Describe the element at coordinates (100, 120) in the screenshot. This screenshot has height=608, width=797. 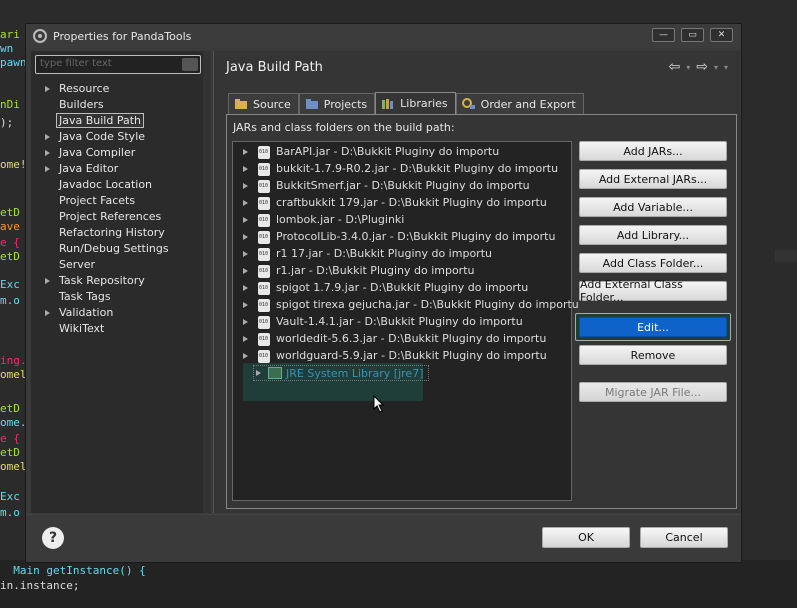
I see `tree-item-label: Java Build Path` at that location.